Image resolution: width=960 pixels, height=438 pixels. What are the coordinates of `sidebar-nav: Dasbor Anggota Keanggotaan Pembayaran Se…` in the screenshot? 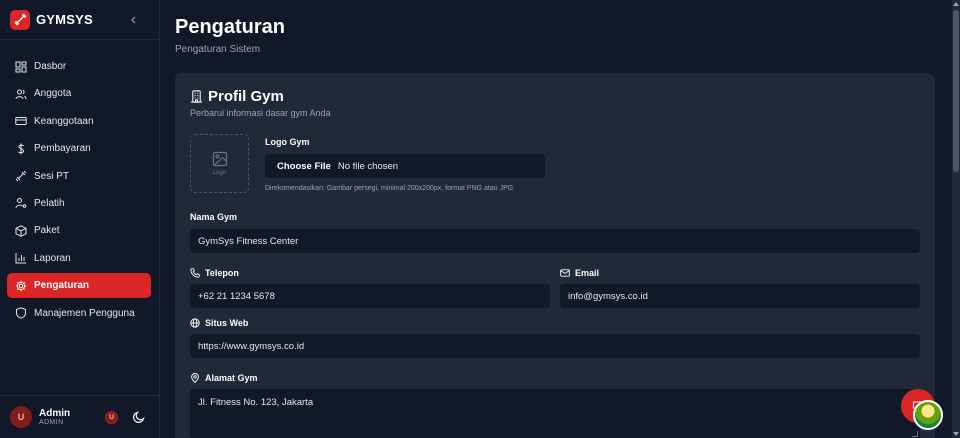 It's located at (79, 183).